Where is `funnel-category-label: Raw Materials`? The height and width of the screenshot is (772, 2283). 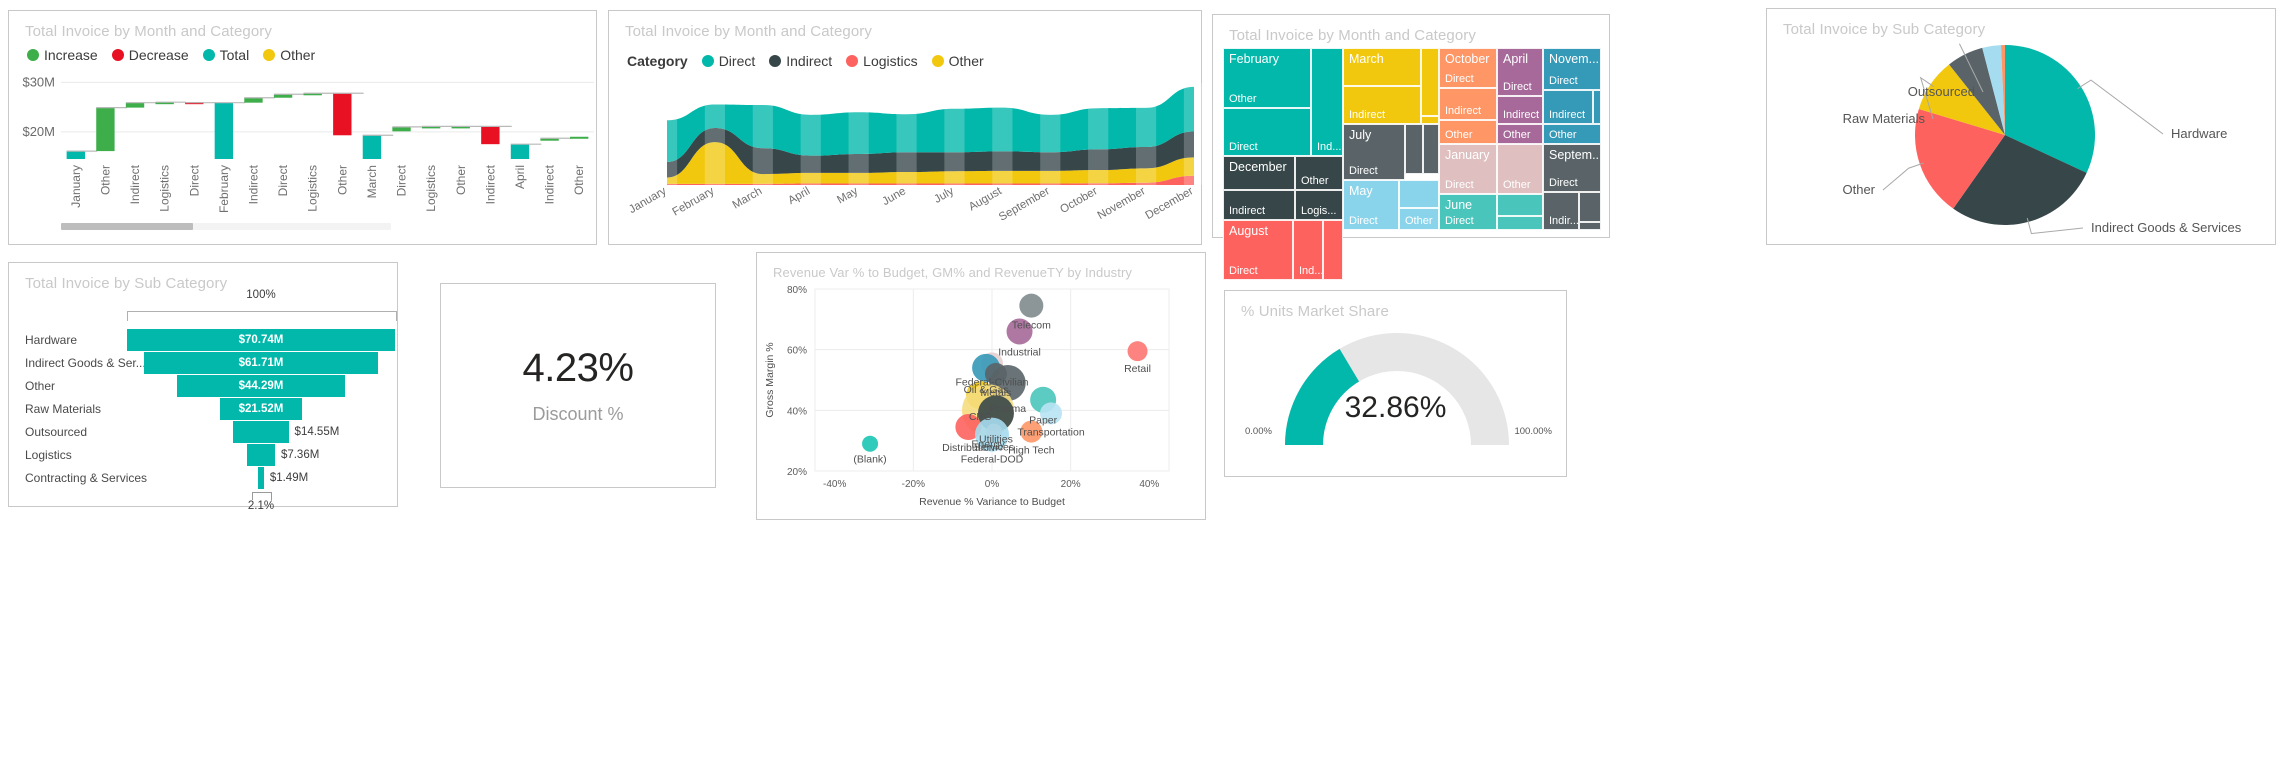
funnel-category-label: Raw Materials is located at coordinates (63, 409).